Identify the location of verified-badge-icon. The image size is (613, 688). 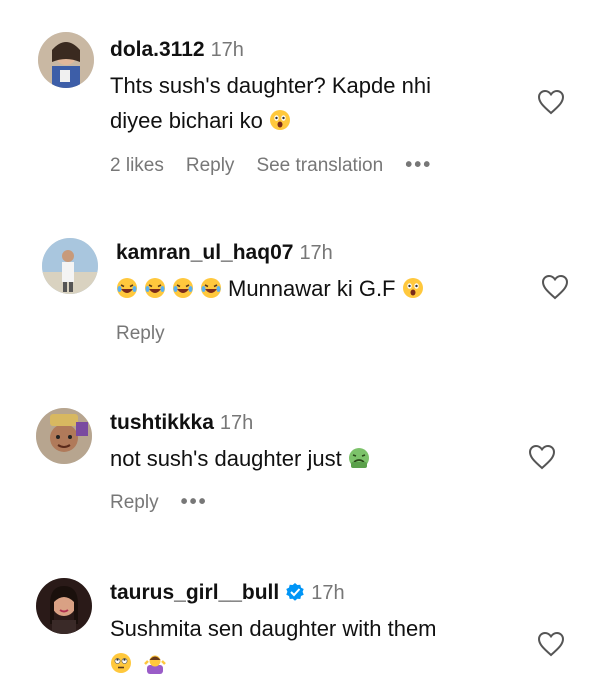
(295, 592).